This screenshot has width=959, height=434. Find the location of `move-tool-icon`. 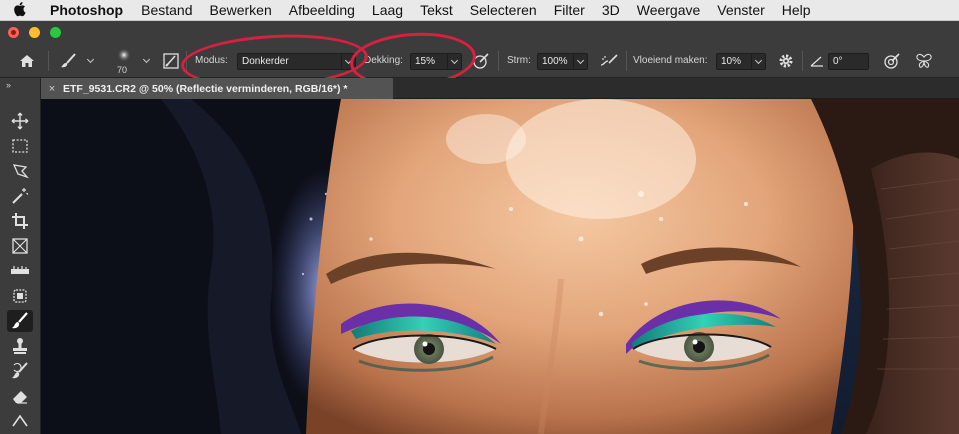

move-tool-icon is located at coordinates (20, 121).